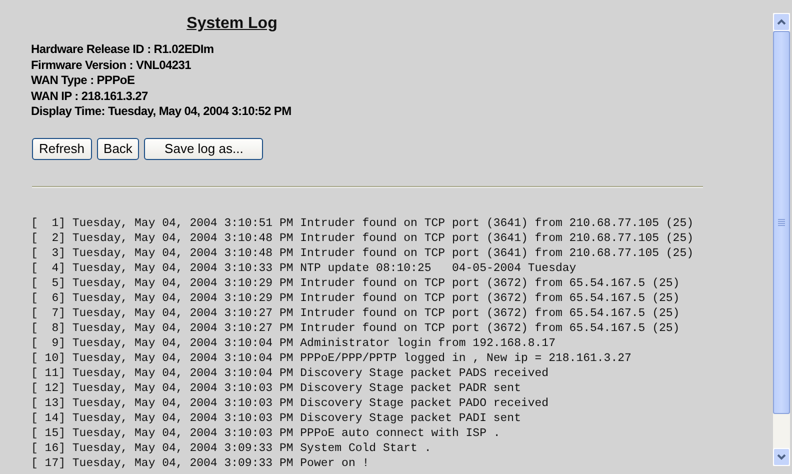 Image resolution: width=792 pixels, height=474 pixels. Describe the element at coordinates (118, 149) in the screenshot. I see `action-button: Back` at that location.